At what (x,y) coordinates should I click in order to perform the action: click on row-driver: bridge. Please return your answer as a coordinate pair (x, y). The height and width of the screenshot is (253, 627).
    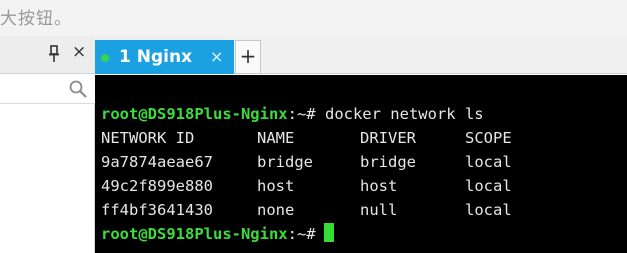
    Looking at the image, I should click on (388, 162).